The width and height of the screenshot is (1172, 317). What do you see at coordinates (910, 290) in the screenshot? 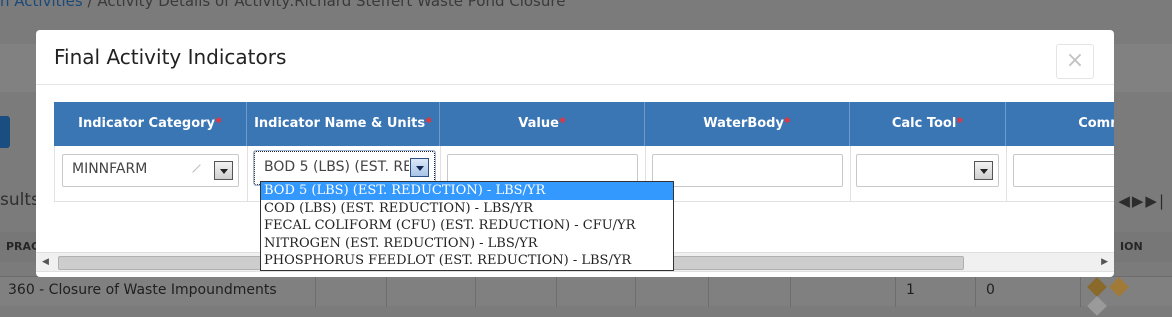
I see `count-cell: 1` at bounding box center [910, 290].